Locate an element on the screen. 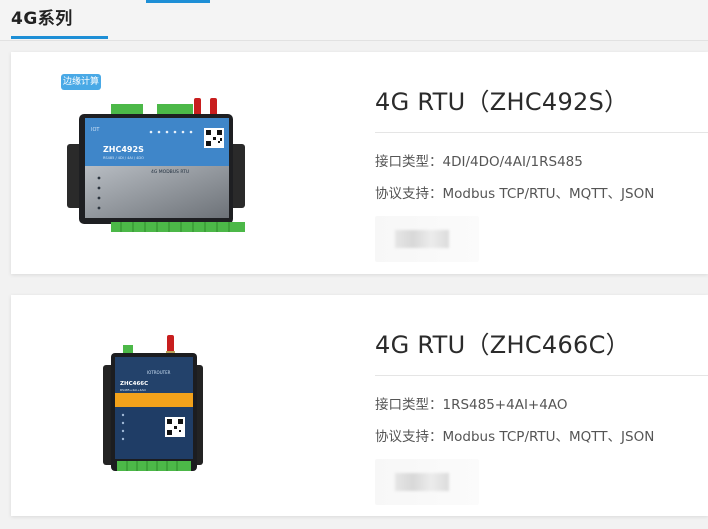  terminal-block-top-left is located at coordinates (127, 109).